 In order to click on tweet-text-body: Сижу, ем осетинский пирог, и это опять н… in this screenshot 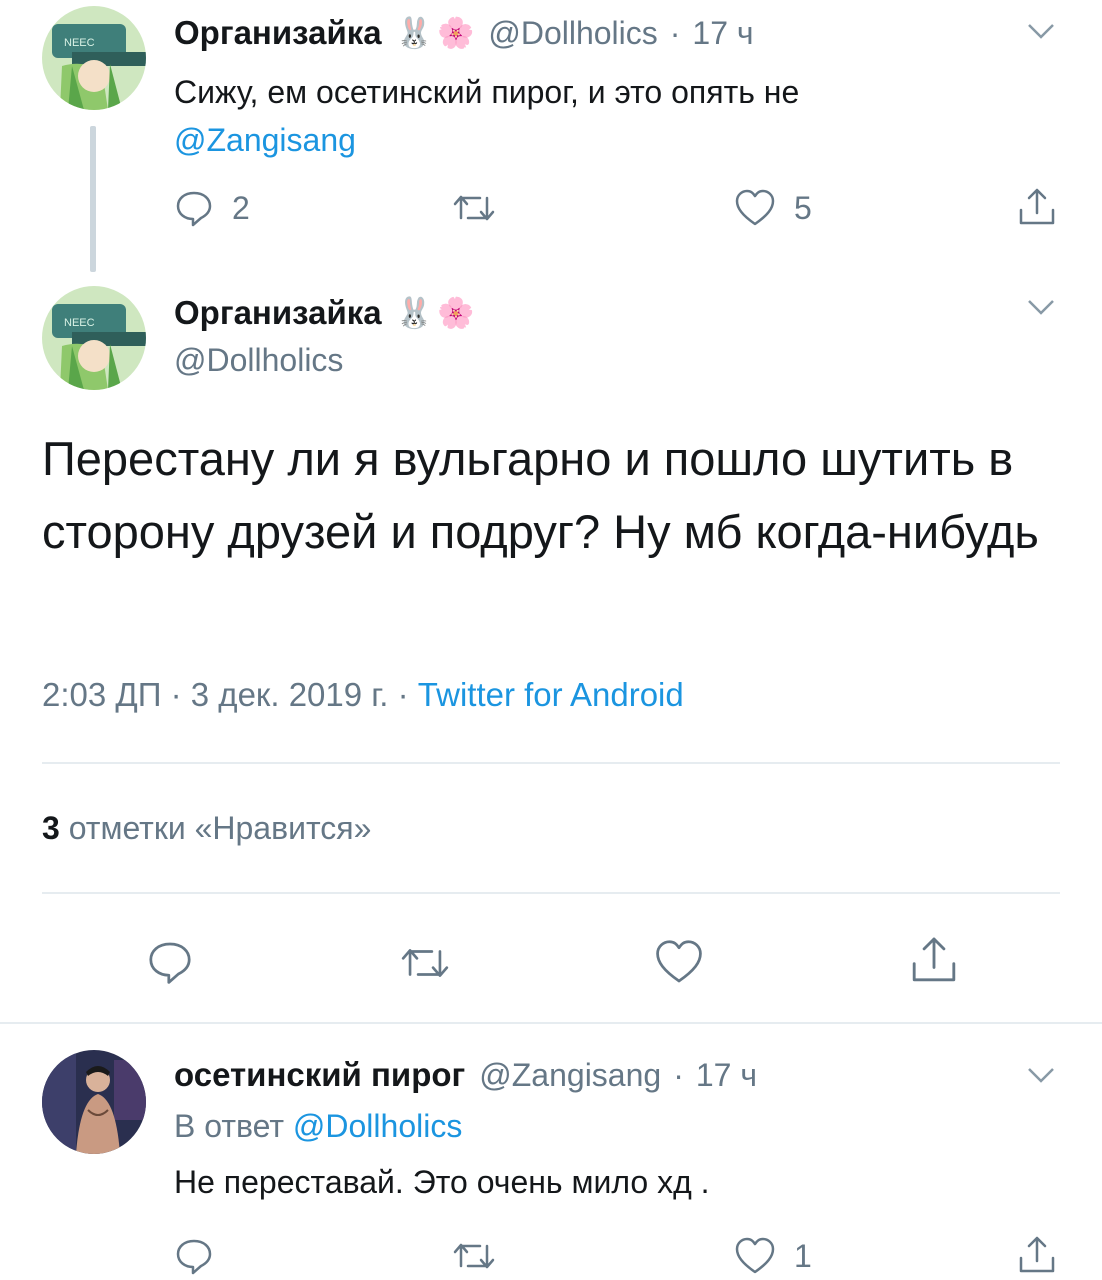, I will do `click(487, 92)`.